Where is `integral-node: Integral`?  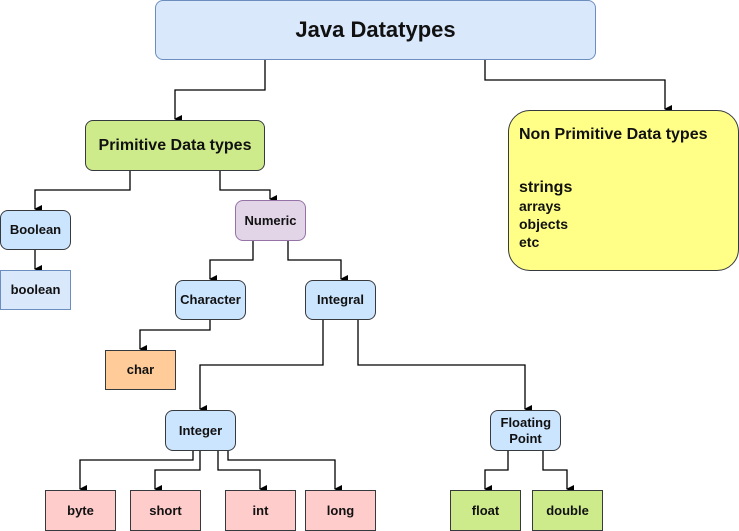
integral-node: Integral is located at coordinates (340, 300).